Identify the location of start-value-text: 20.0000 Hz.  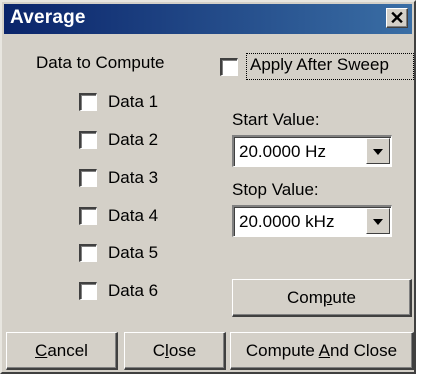
(282, 151).